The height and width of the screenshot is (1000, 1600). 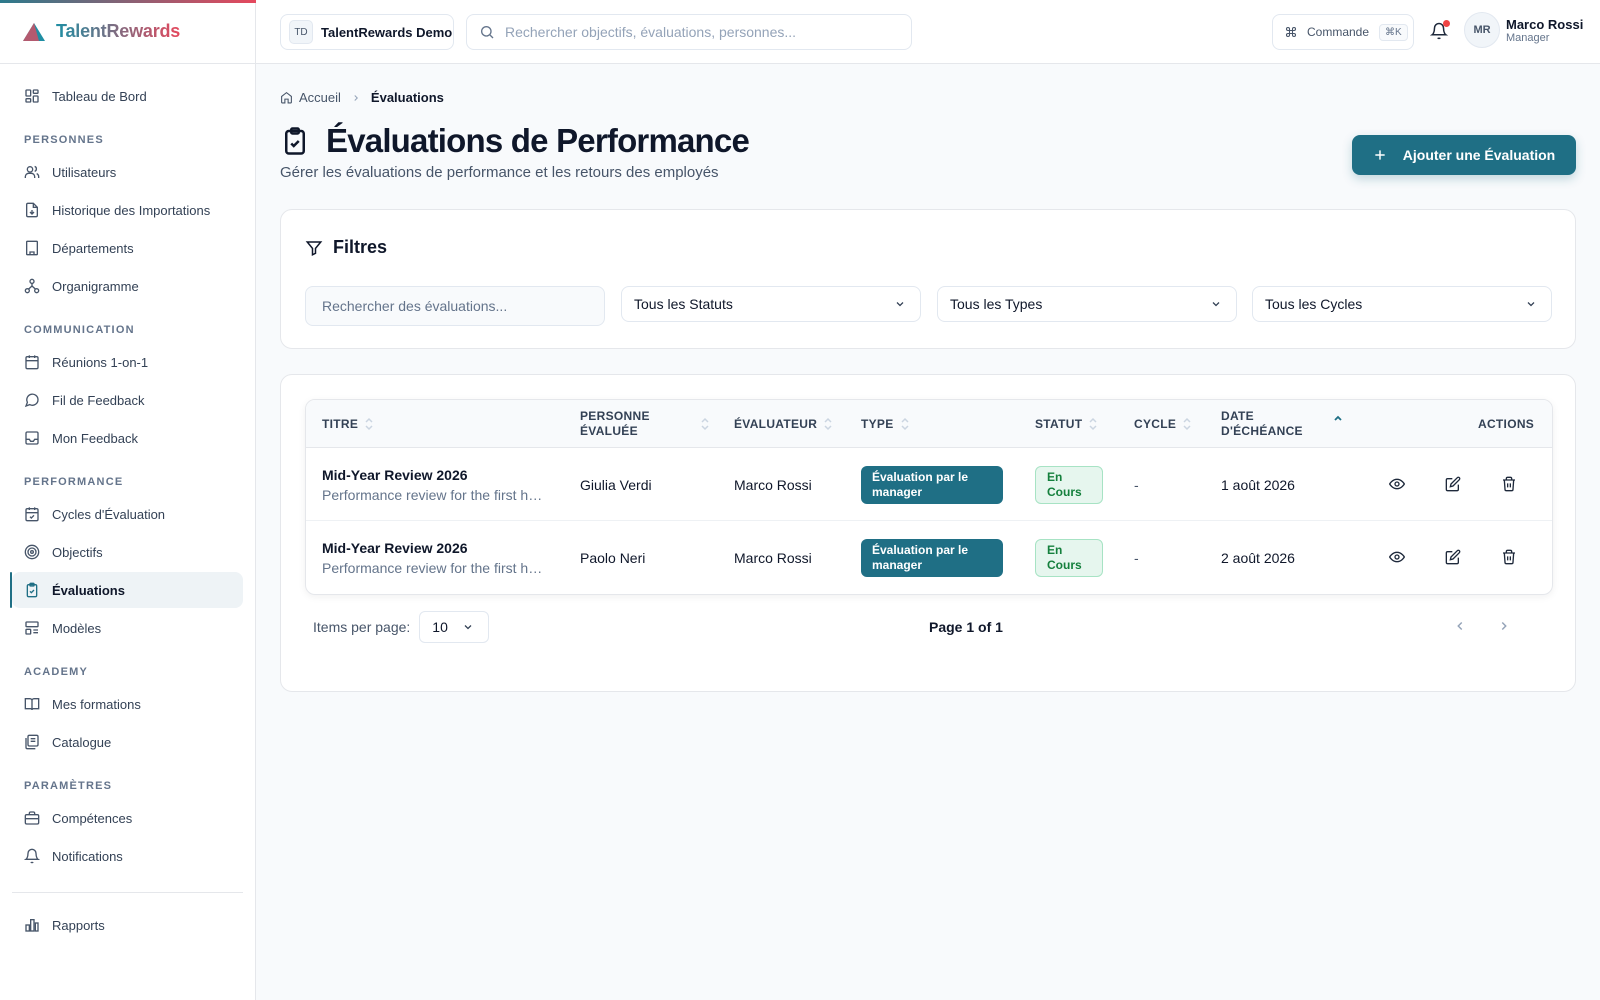 What do you see at coordinates (127, 856) in the screenshot?
I see `sidebar-item-notifications: Notifications` at bounding box center [127, 856].